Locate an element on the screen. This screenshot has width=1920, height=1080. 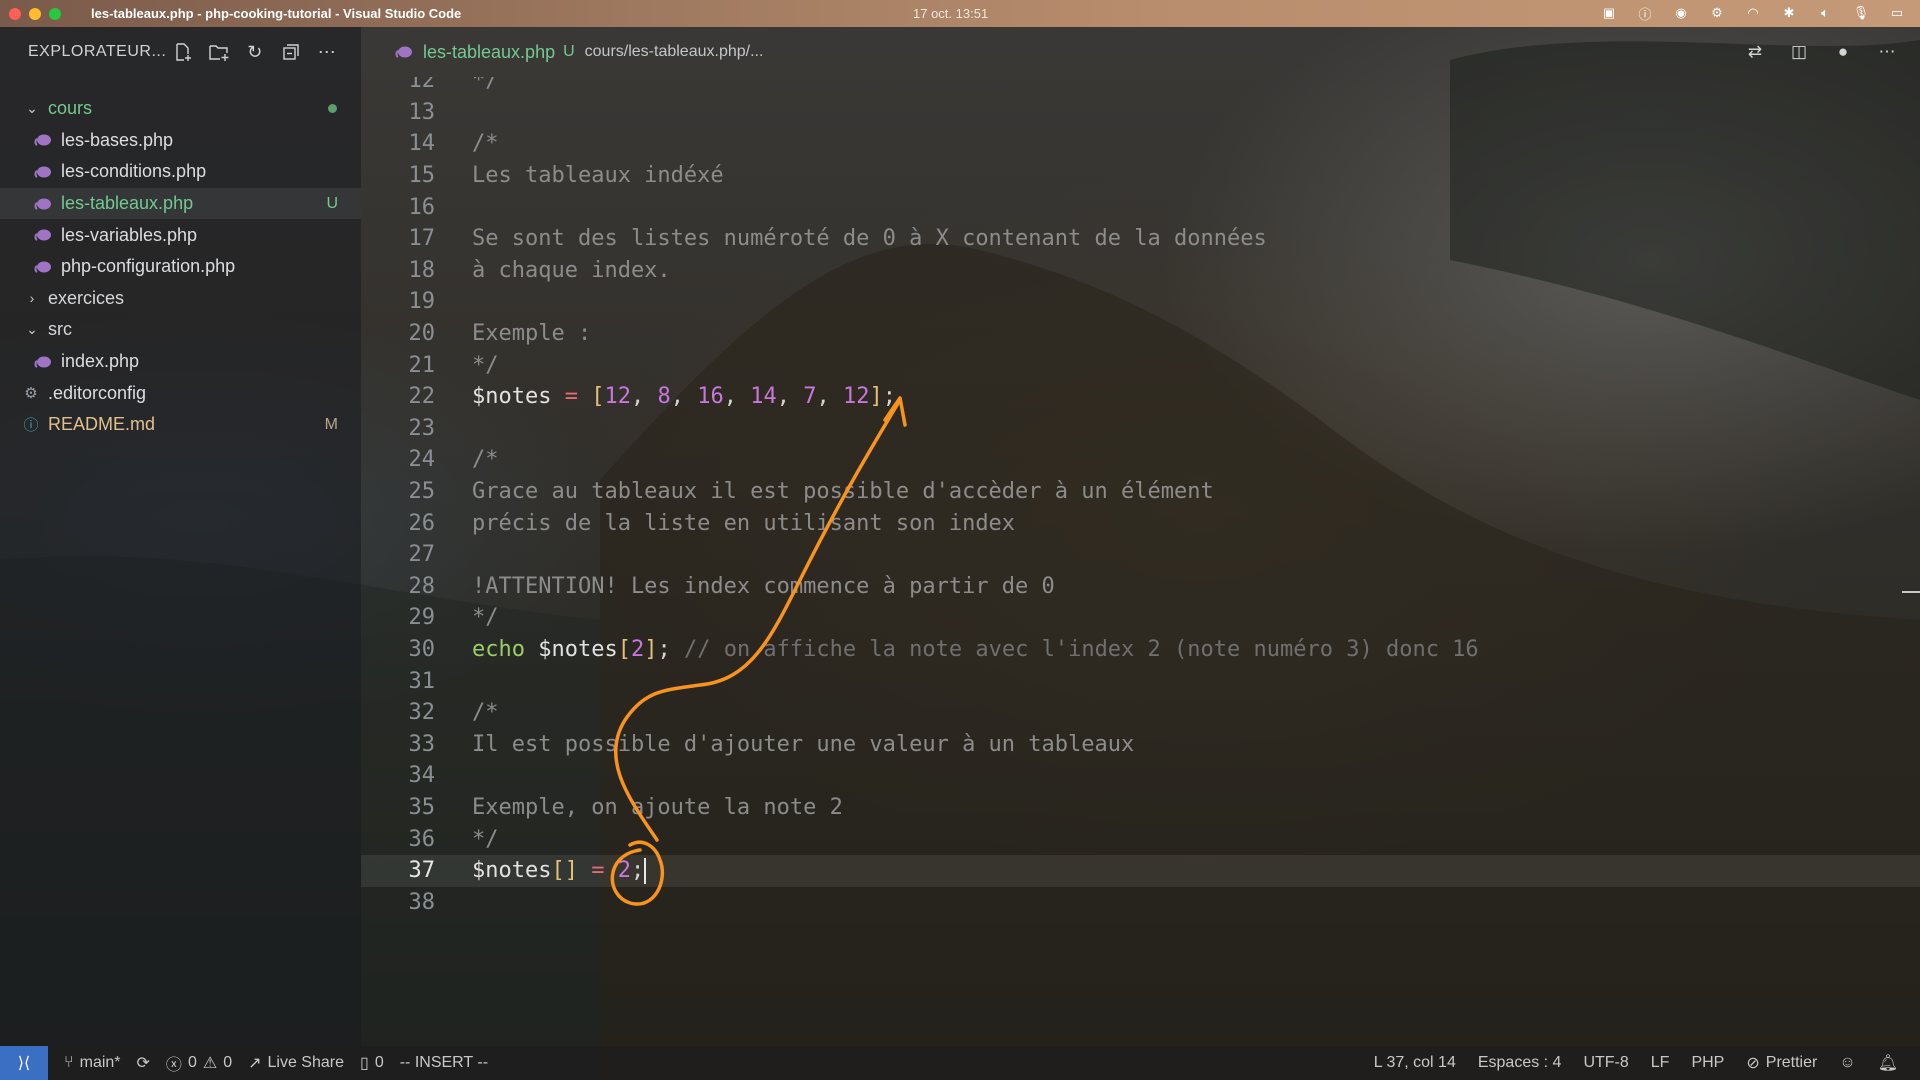
code-token: $notes is located at coordinates (578, 650).